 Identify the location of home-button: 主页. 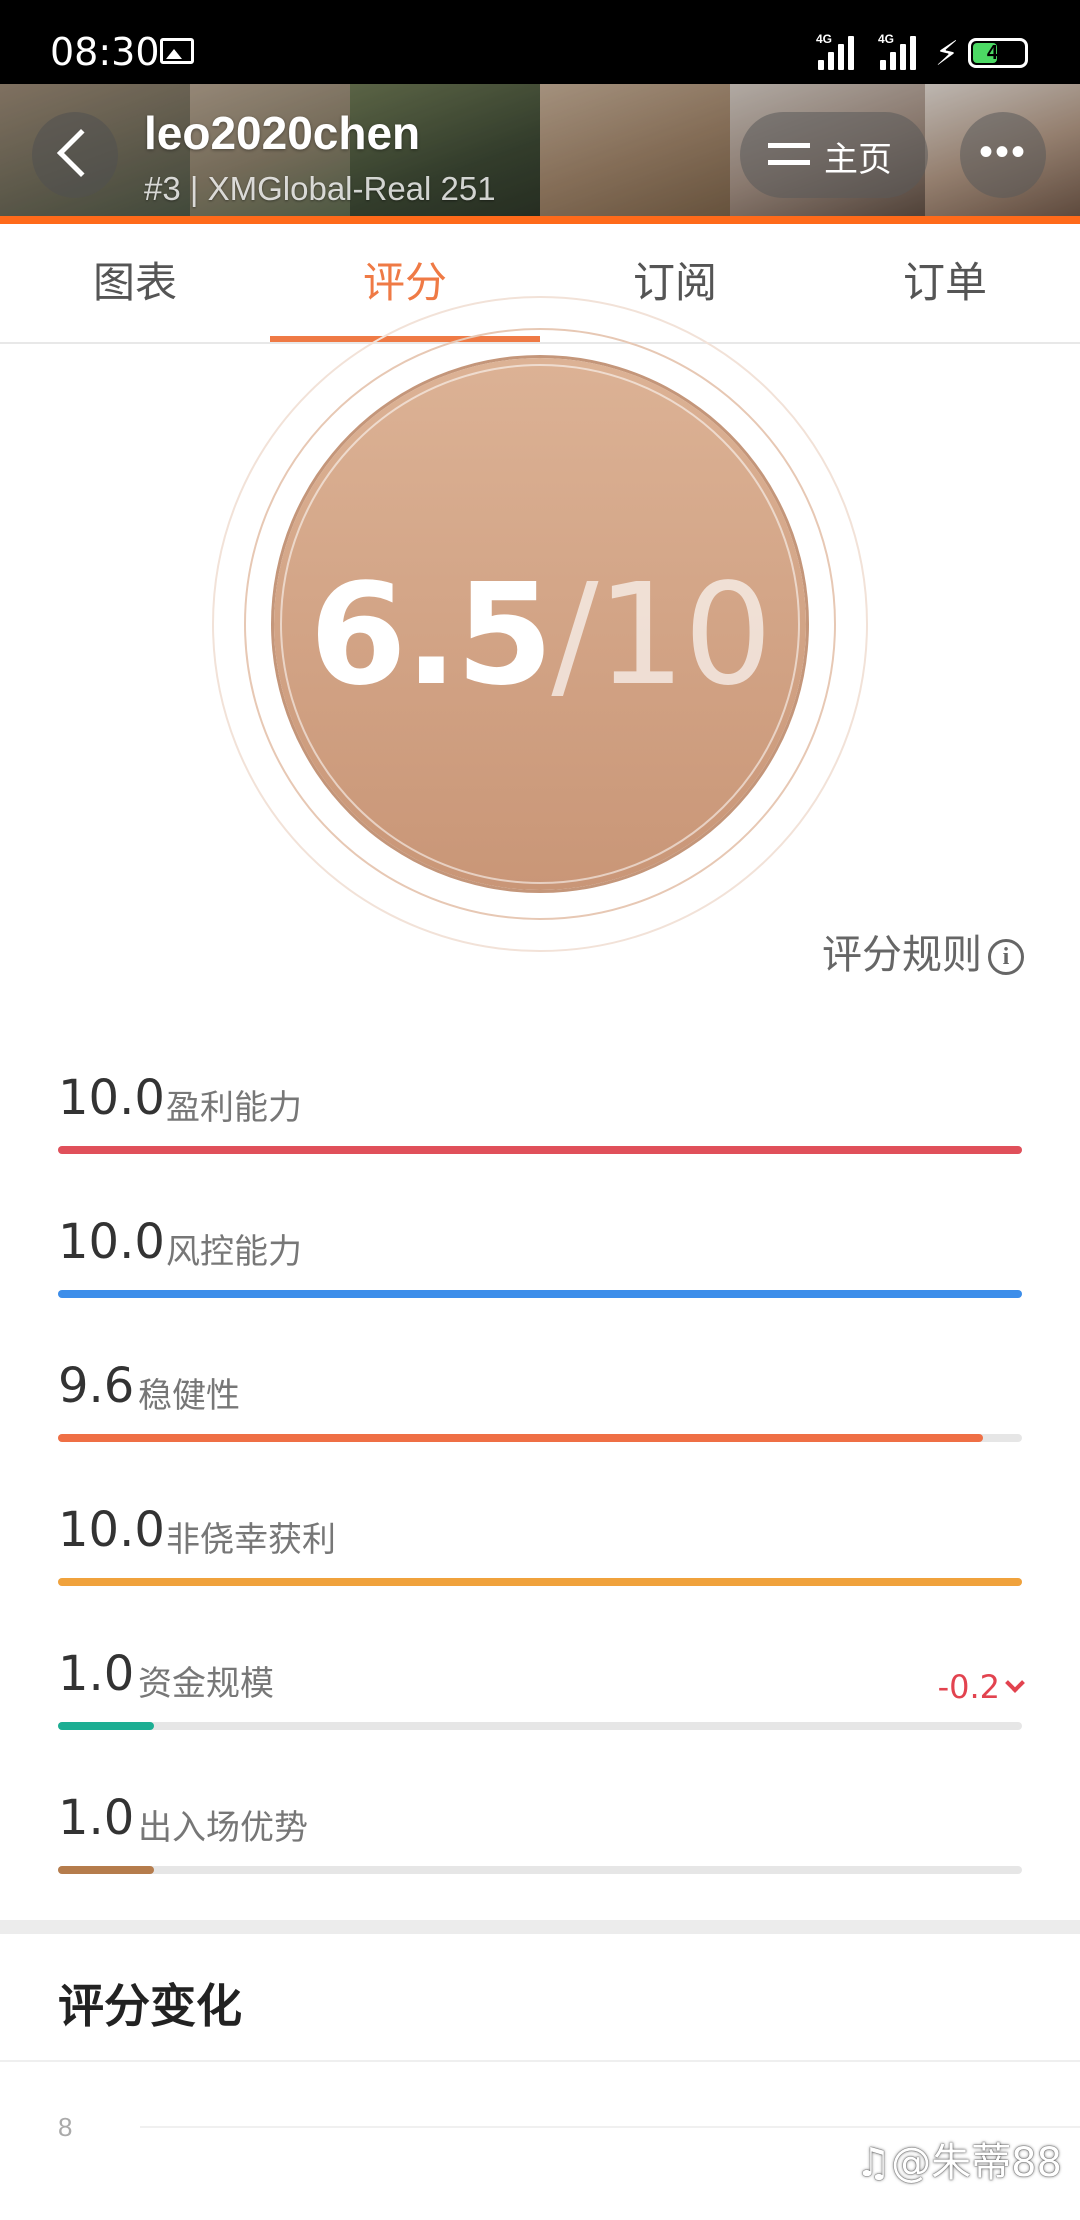
(834, 155).